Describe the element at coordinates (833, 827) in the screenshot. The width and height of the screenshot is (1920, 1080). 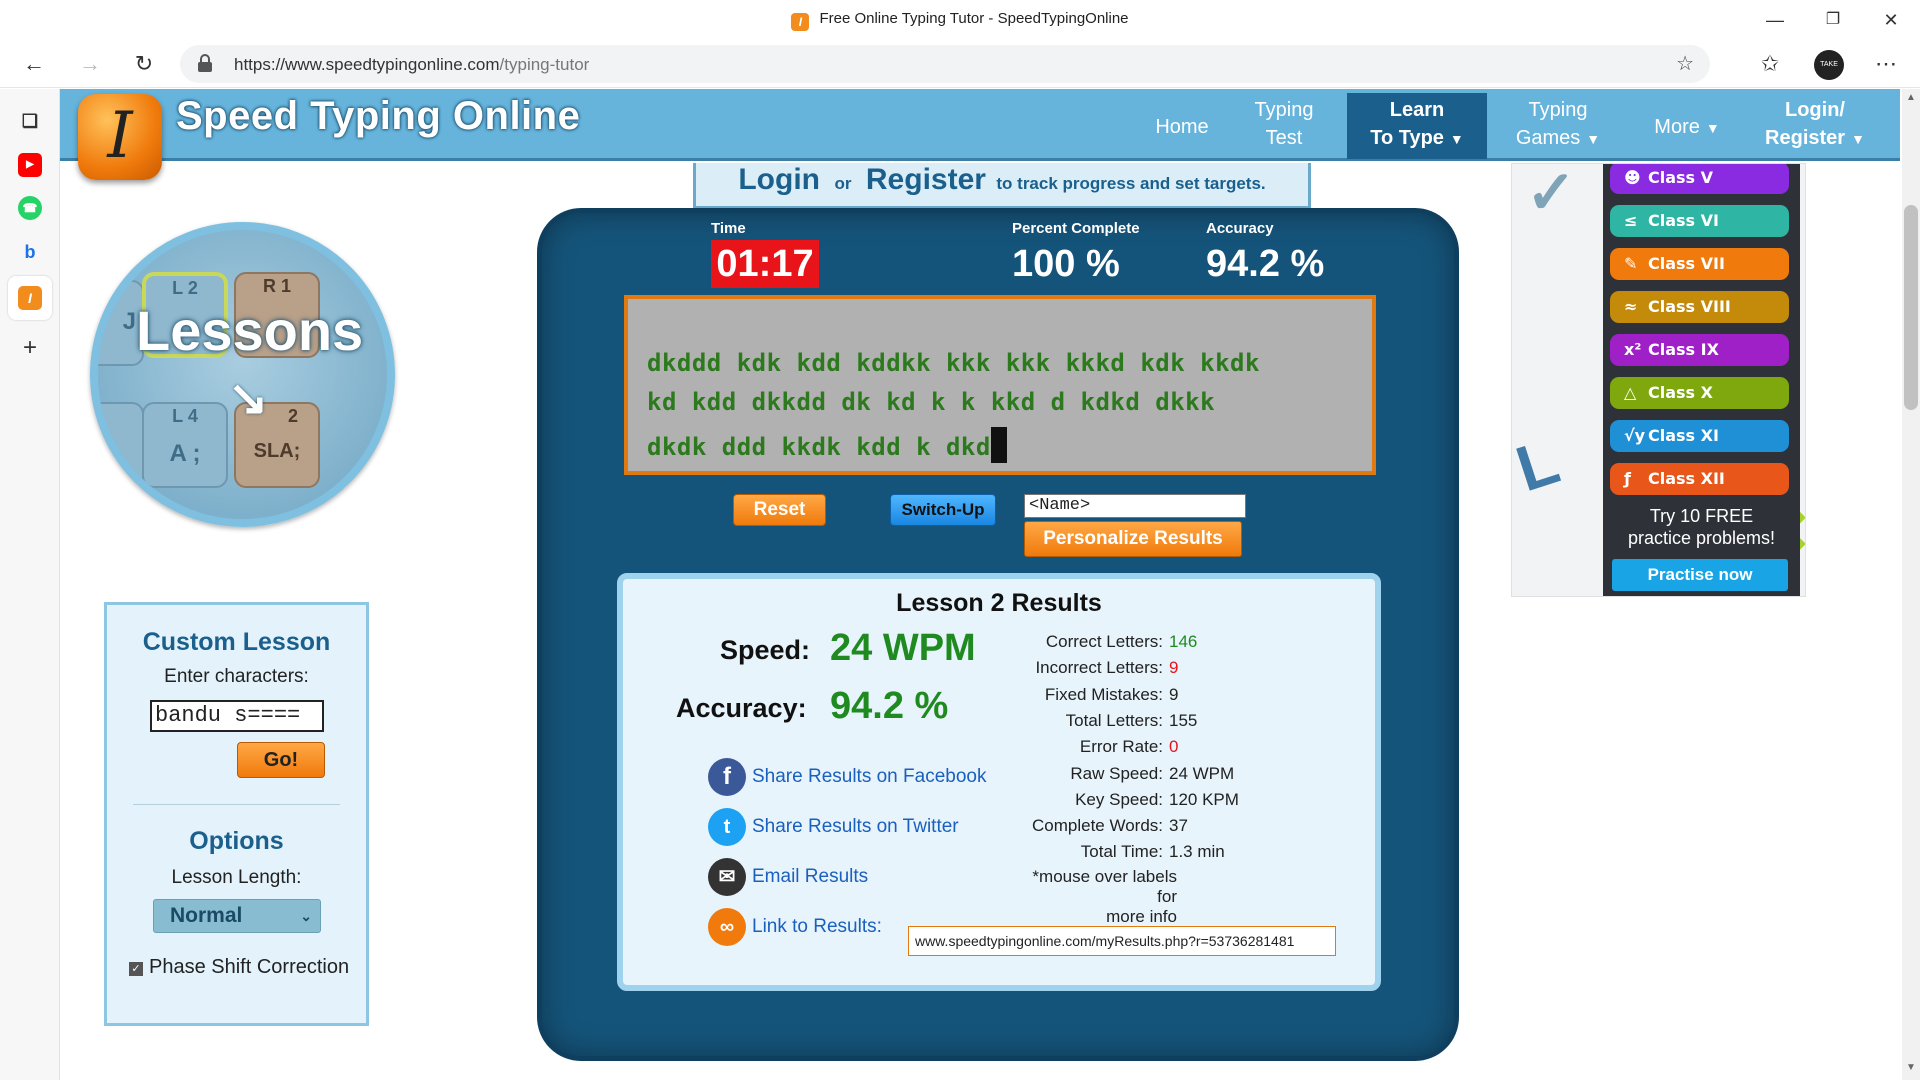
I see `share-twitter-link: t Share Results on Twitter` at that location.